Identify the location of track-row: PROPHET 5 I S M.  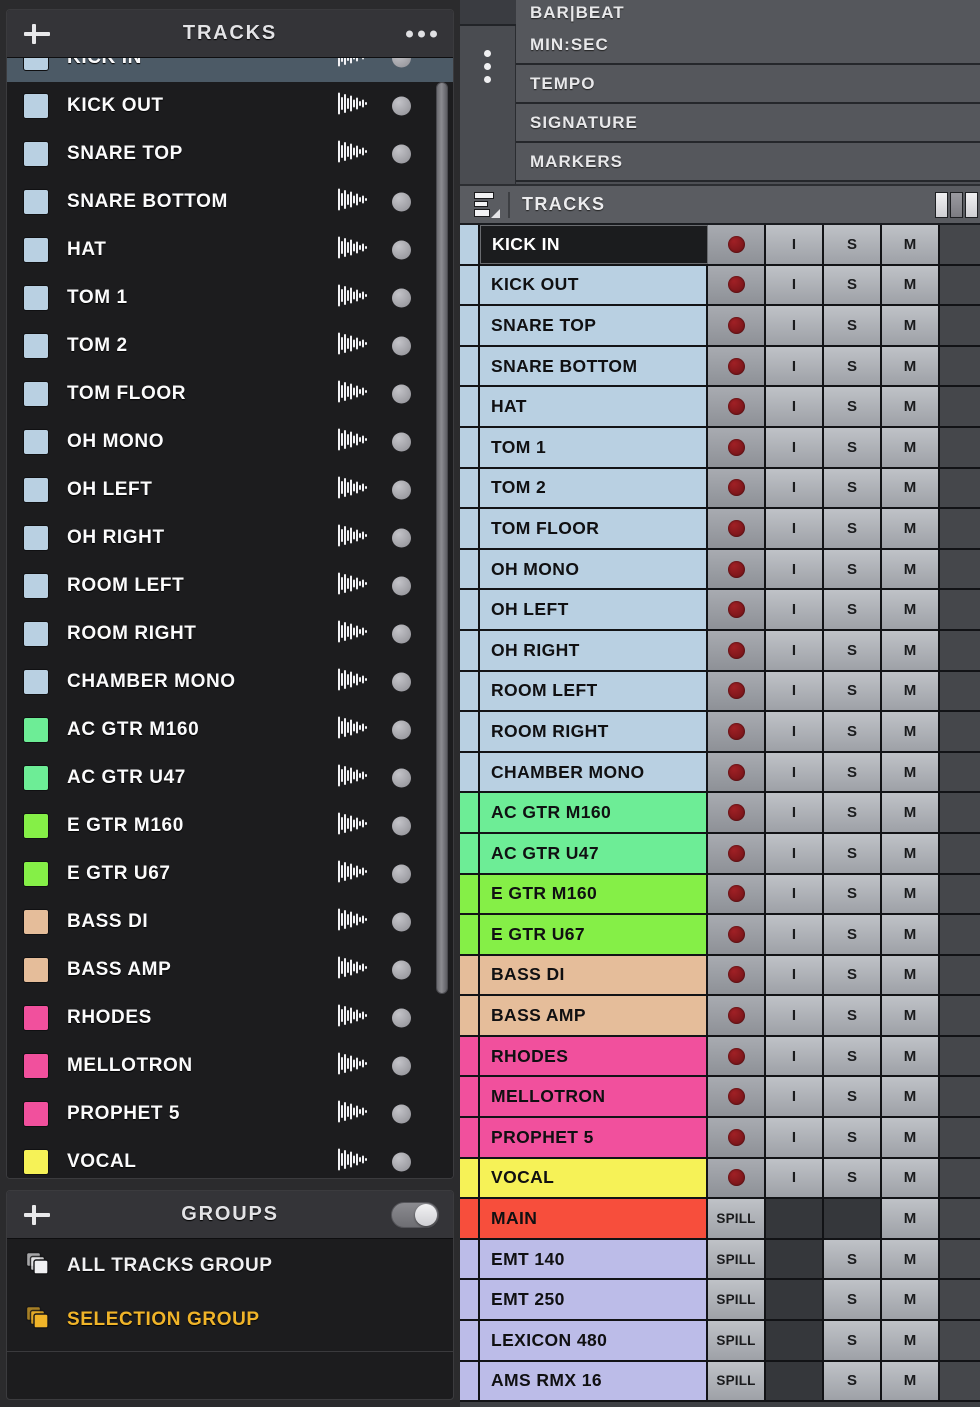
(720, 1138).